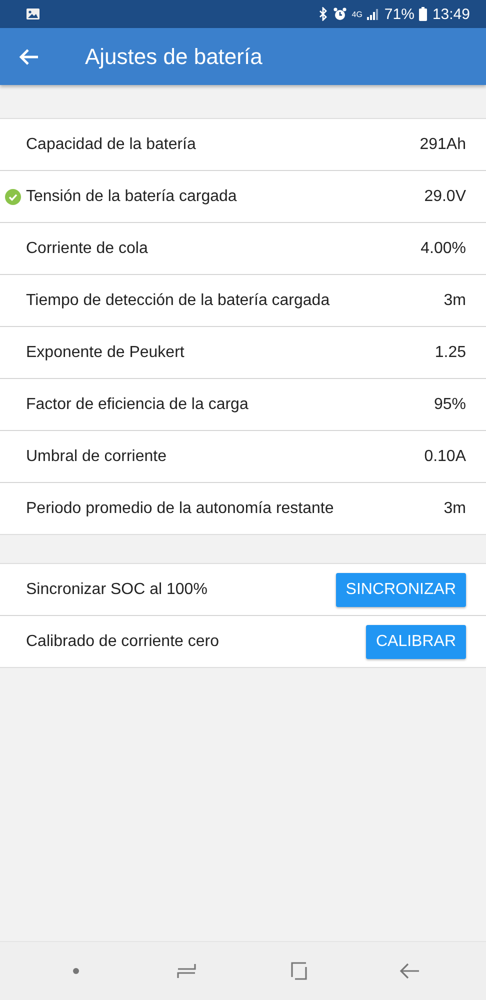 This screenshot has width=486, height=1000. What do you see at coordinates (451, 14) in the screenshot?
I see `clock: 13:49` at bounding box center [451, 14].